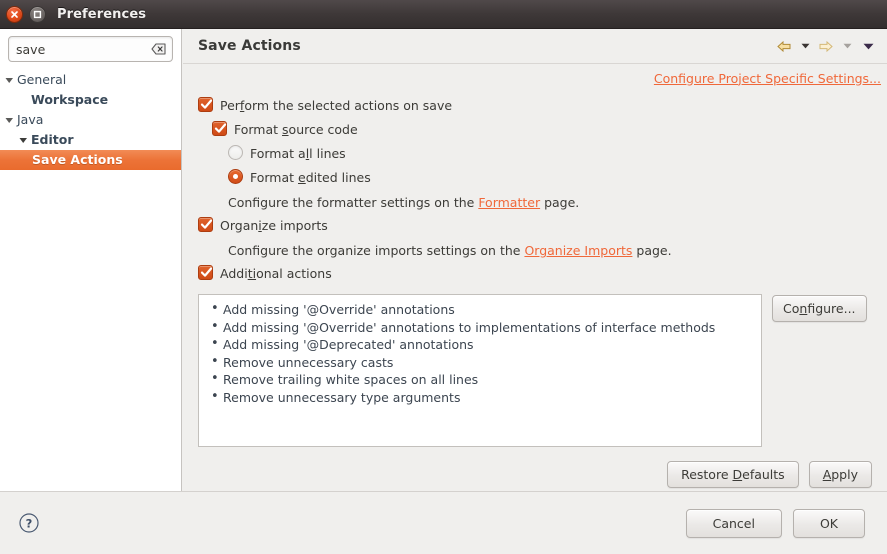 The image size is (887, 554). What do you see at coordinates (847, 46) in the screenshot?
I see `forward-dropdown-icon` at bounding box center [847, 46].